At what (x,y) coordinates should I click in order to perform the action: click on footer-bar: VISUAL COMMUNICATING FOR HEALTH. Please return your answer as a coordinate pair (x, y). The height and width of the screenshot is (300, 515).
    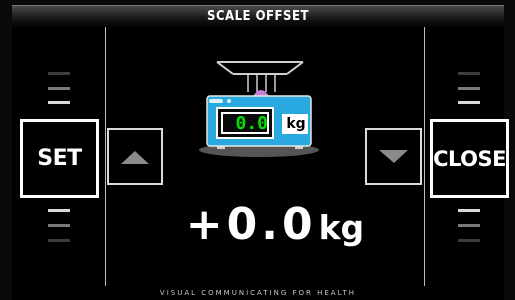
    Looking at the image, I should click on (258, 293).